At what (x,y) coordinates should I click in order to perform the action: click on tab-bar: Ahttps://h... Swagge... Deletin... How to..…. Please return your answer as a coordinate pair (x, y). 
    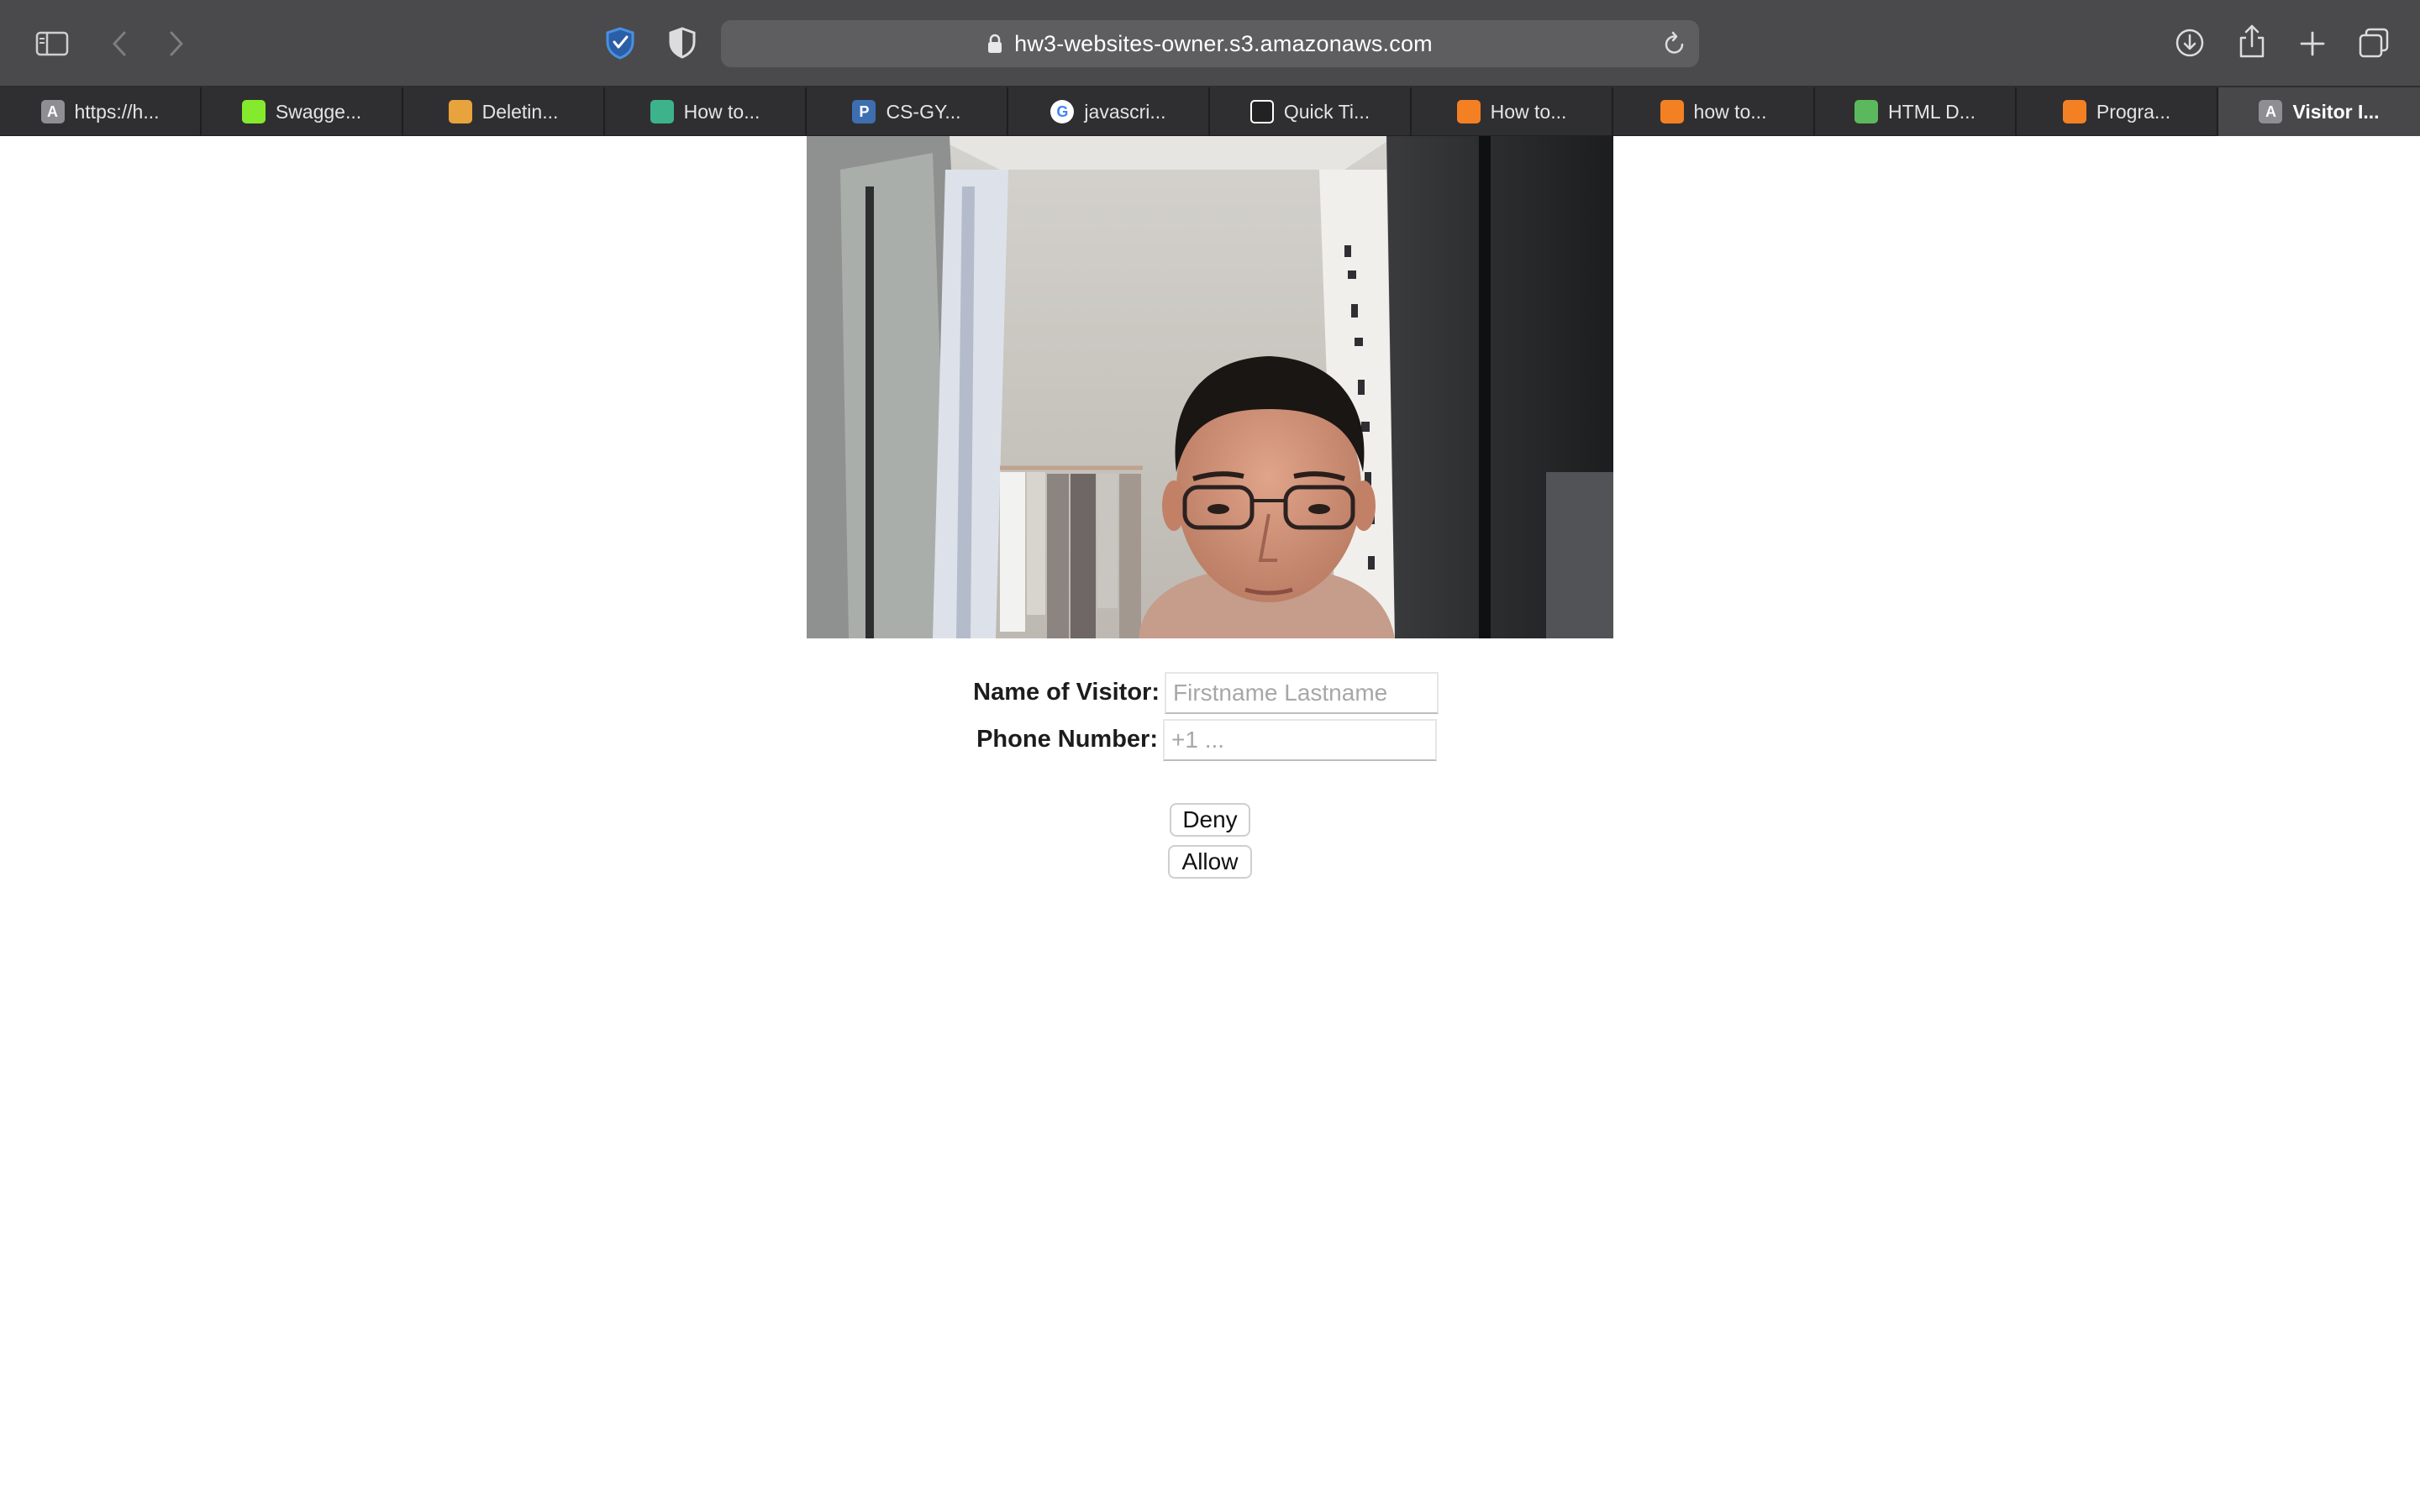
    Looking at the image, I should click on (1210, 111).